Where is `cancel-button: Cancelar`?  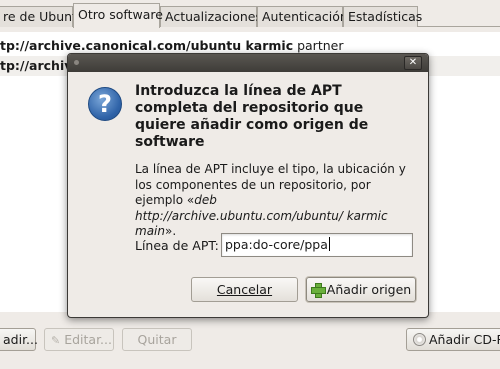 cancel-button: Cancelar is located at coordinates (244, 289).